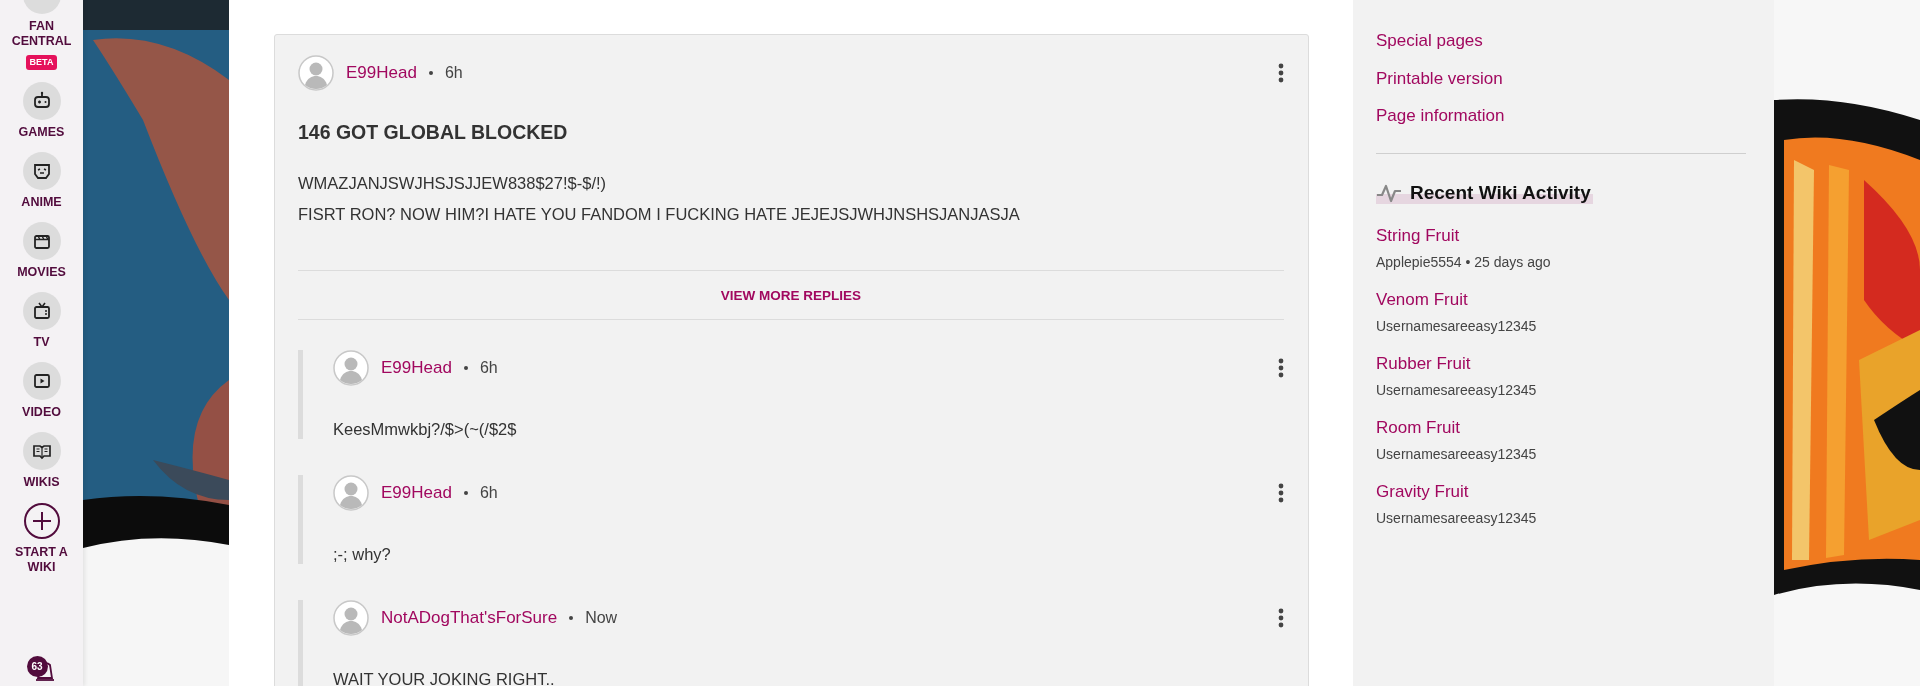 The width and height of the screenshot is (1920, 686). Describe the element at coordinates (44, 671) in the screenshot. I see `bell-icon` at that location.